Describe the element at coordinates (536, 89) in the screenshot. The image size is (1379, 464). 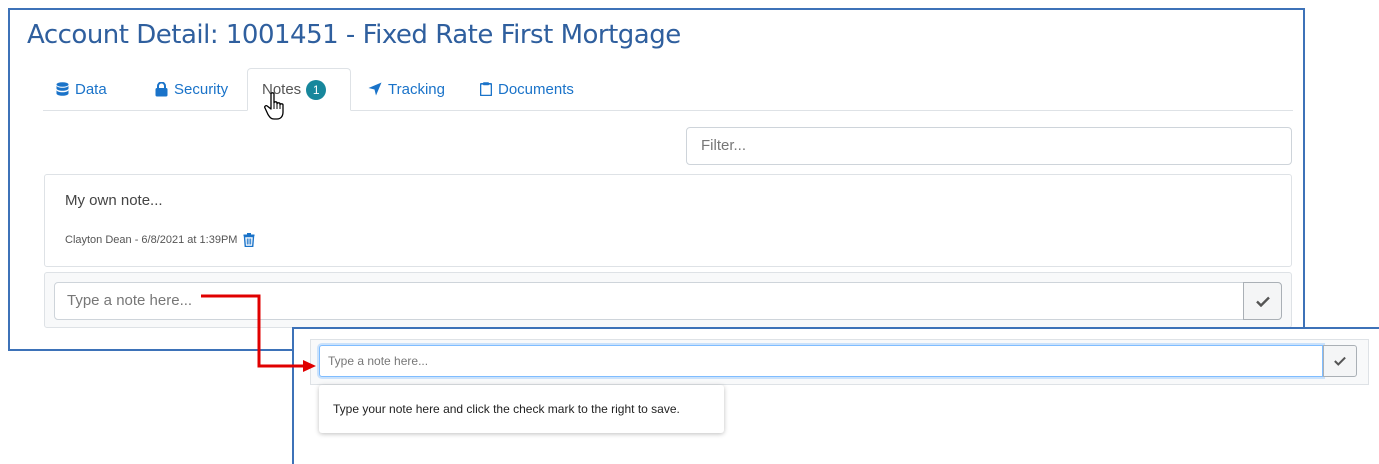
I see `tab-label: Documents` at that location.